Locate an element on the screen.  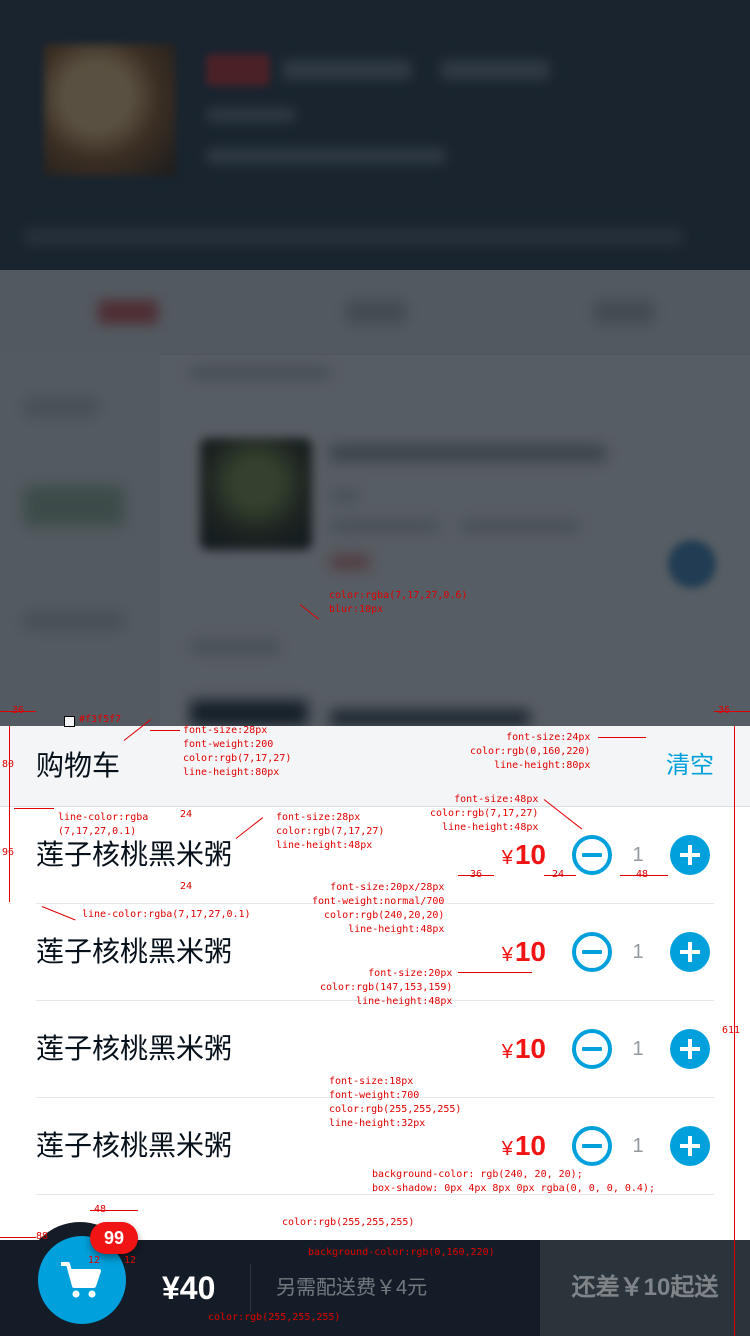
total-price: ¥40 is located at coordinates (189, 1288).